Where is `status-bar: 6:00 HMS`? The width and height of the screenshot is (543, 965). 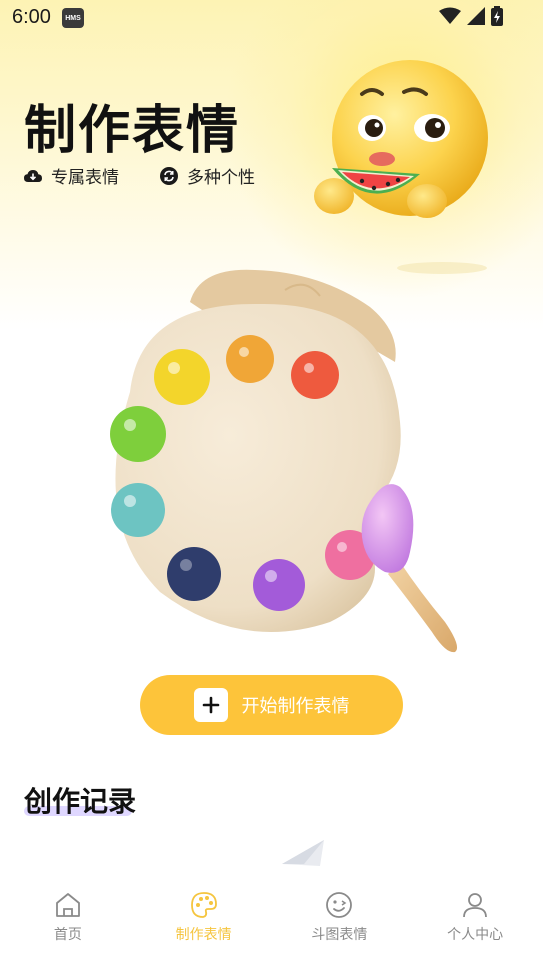 status-bar: 6:00 HMS is located at coordinates (271, 18).